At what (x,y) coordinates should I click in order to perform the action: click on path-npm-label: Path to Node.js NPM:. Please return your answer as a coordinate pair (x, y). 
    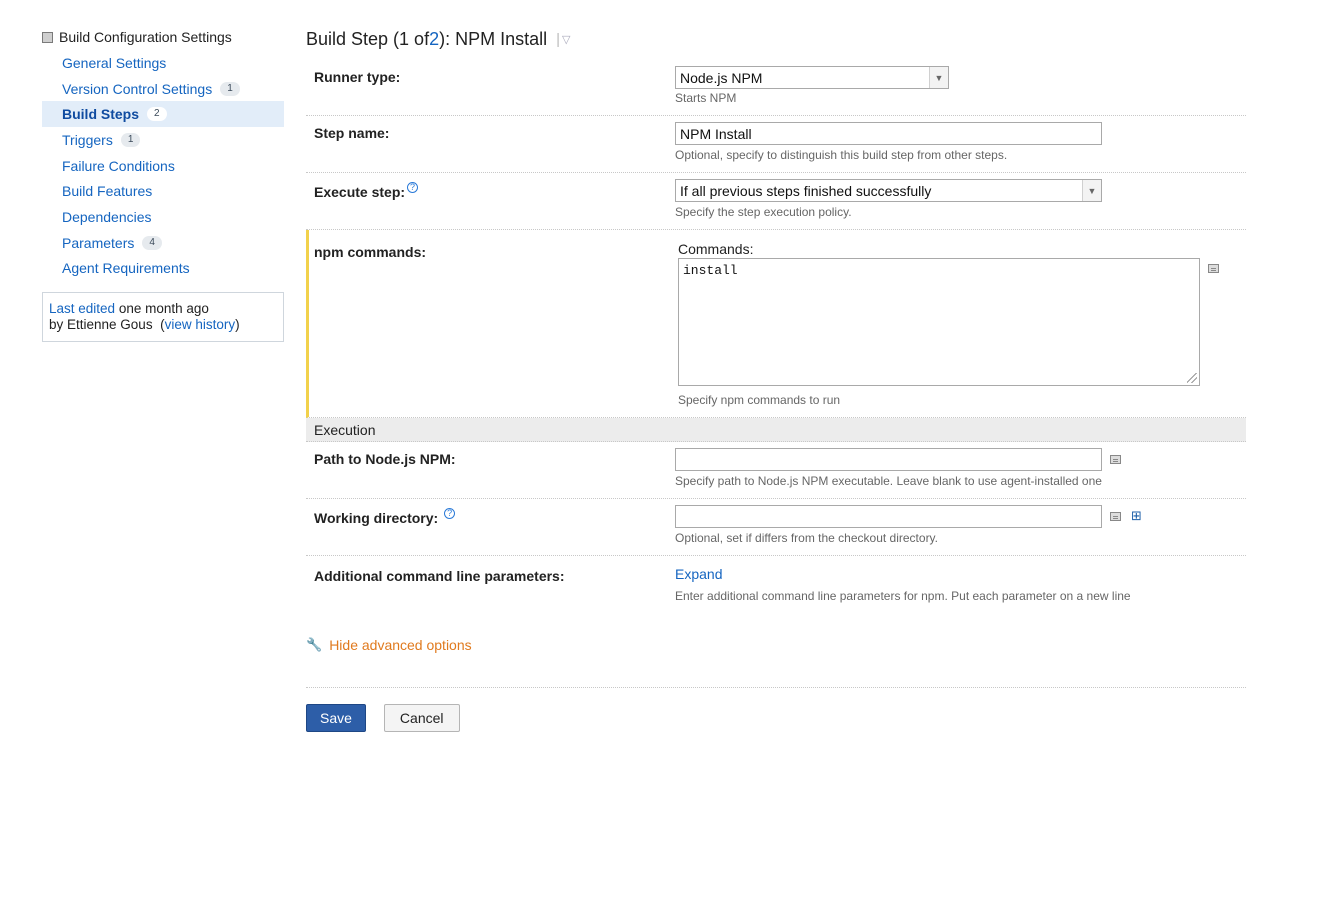
    Looking at the image, I should click on (385, 459).